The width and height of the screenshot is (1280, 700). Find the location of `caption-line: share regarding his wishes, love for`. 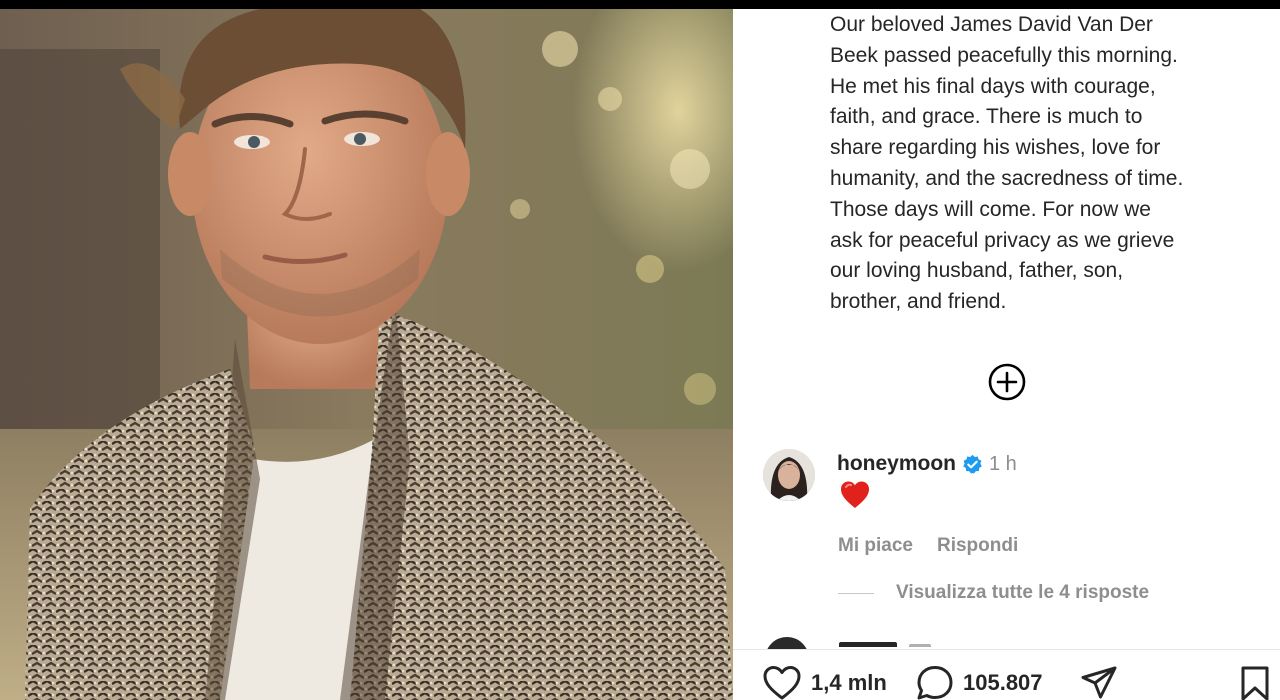

caption-line: share regarding his wishes, love for is located at coordinates (995, 148).